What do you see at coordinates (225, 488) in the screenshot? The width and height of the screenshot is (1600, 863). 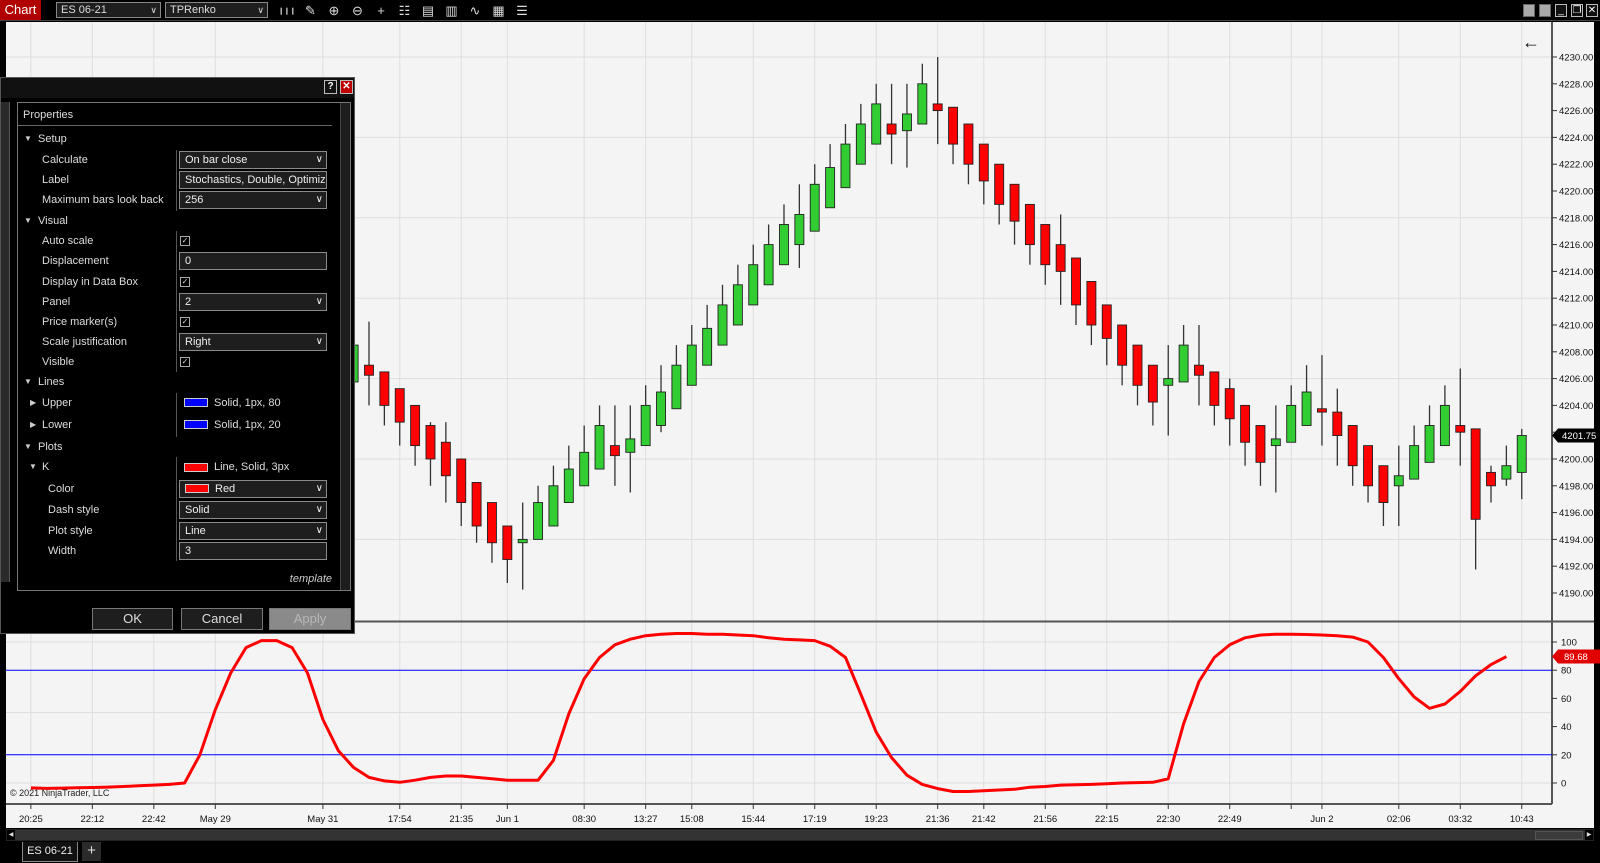 I see `property-value: Red` at bounding box center [225, 488].